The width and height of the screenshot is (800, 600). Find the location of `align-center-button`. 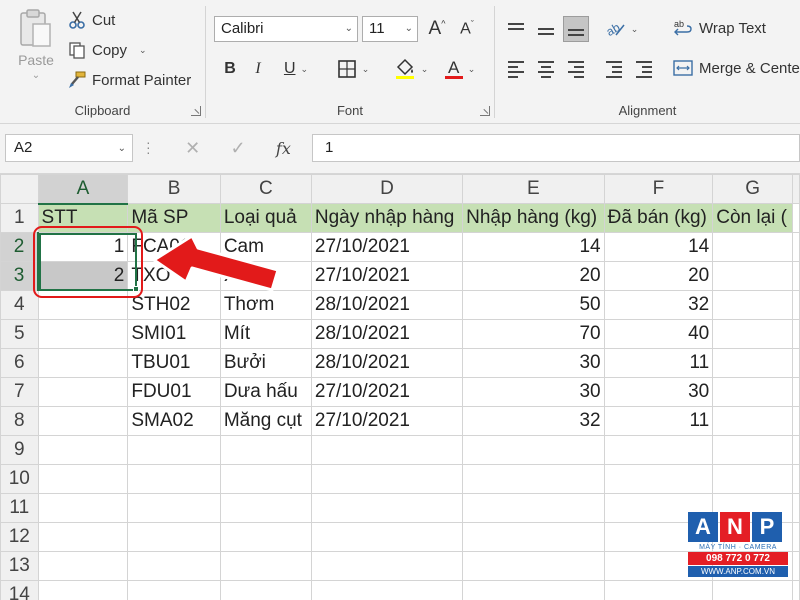

align-center-button is located at coordinates (546, 69).